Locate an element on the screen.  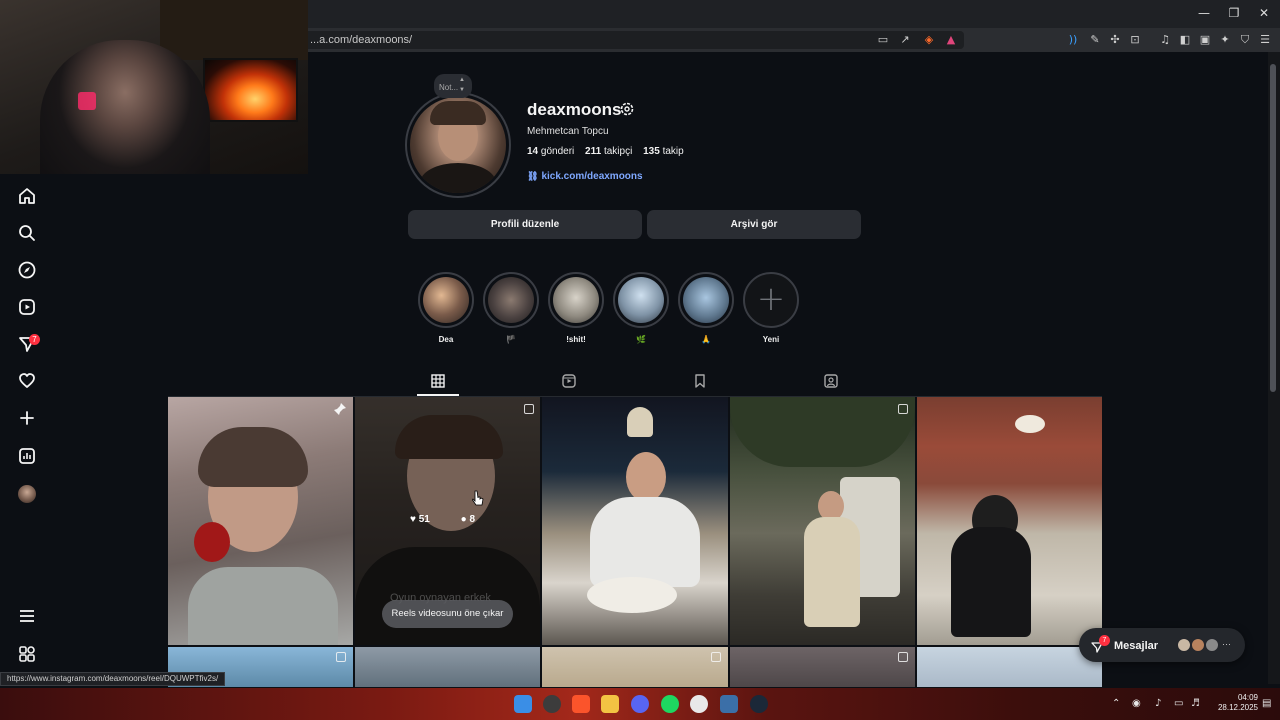
edit-profile-button: Profili düzenle is located at coordinates (525, 224).